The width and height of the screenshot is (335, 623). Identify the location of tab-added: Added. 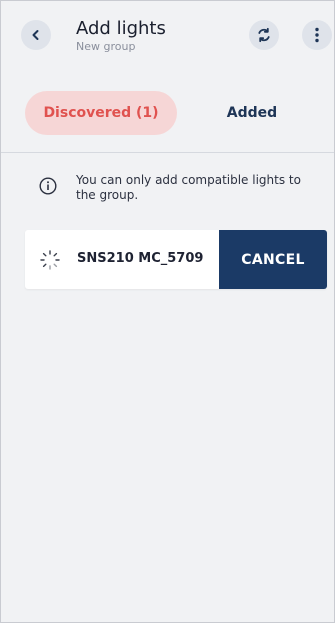
(252, 113).